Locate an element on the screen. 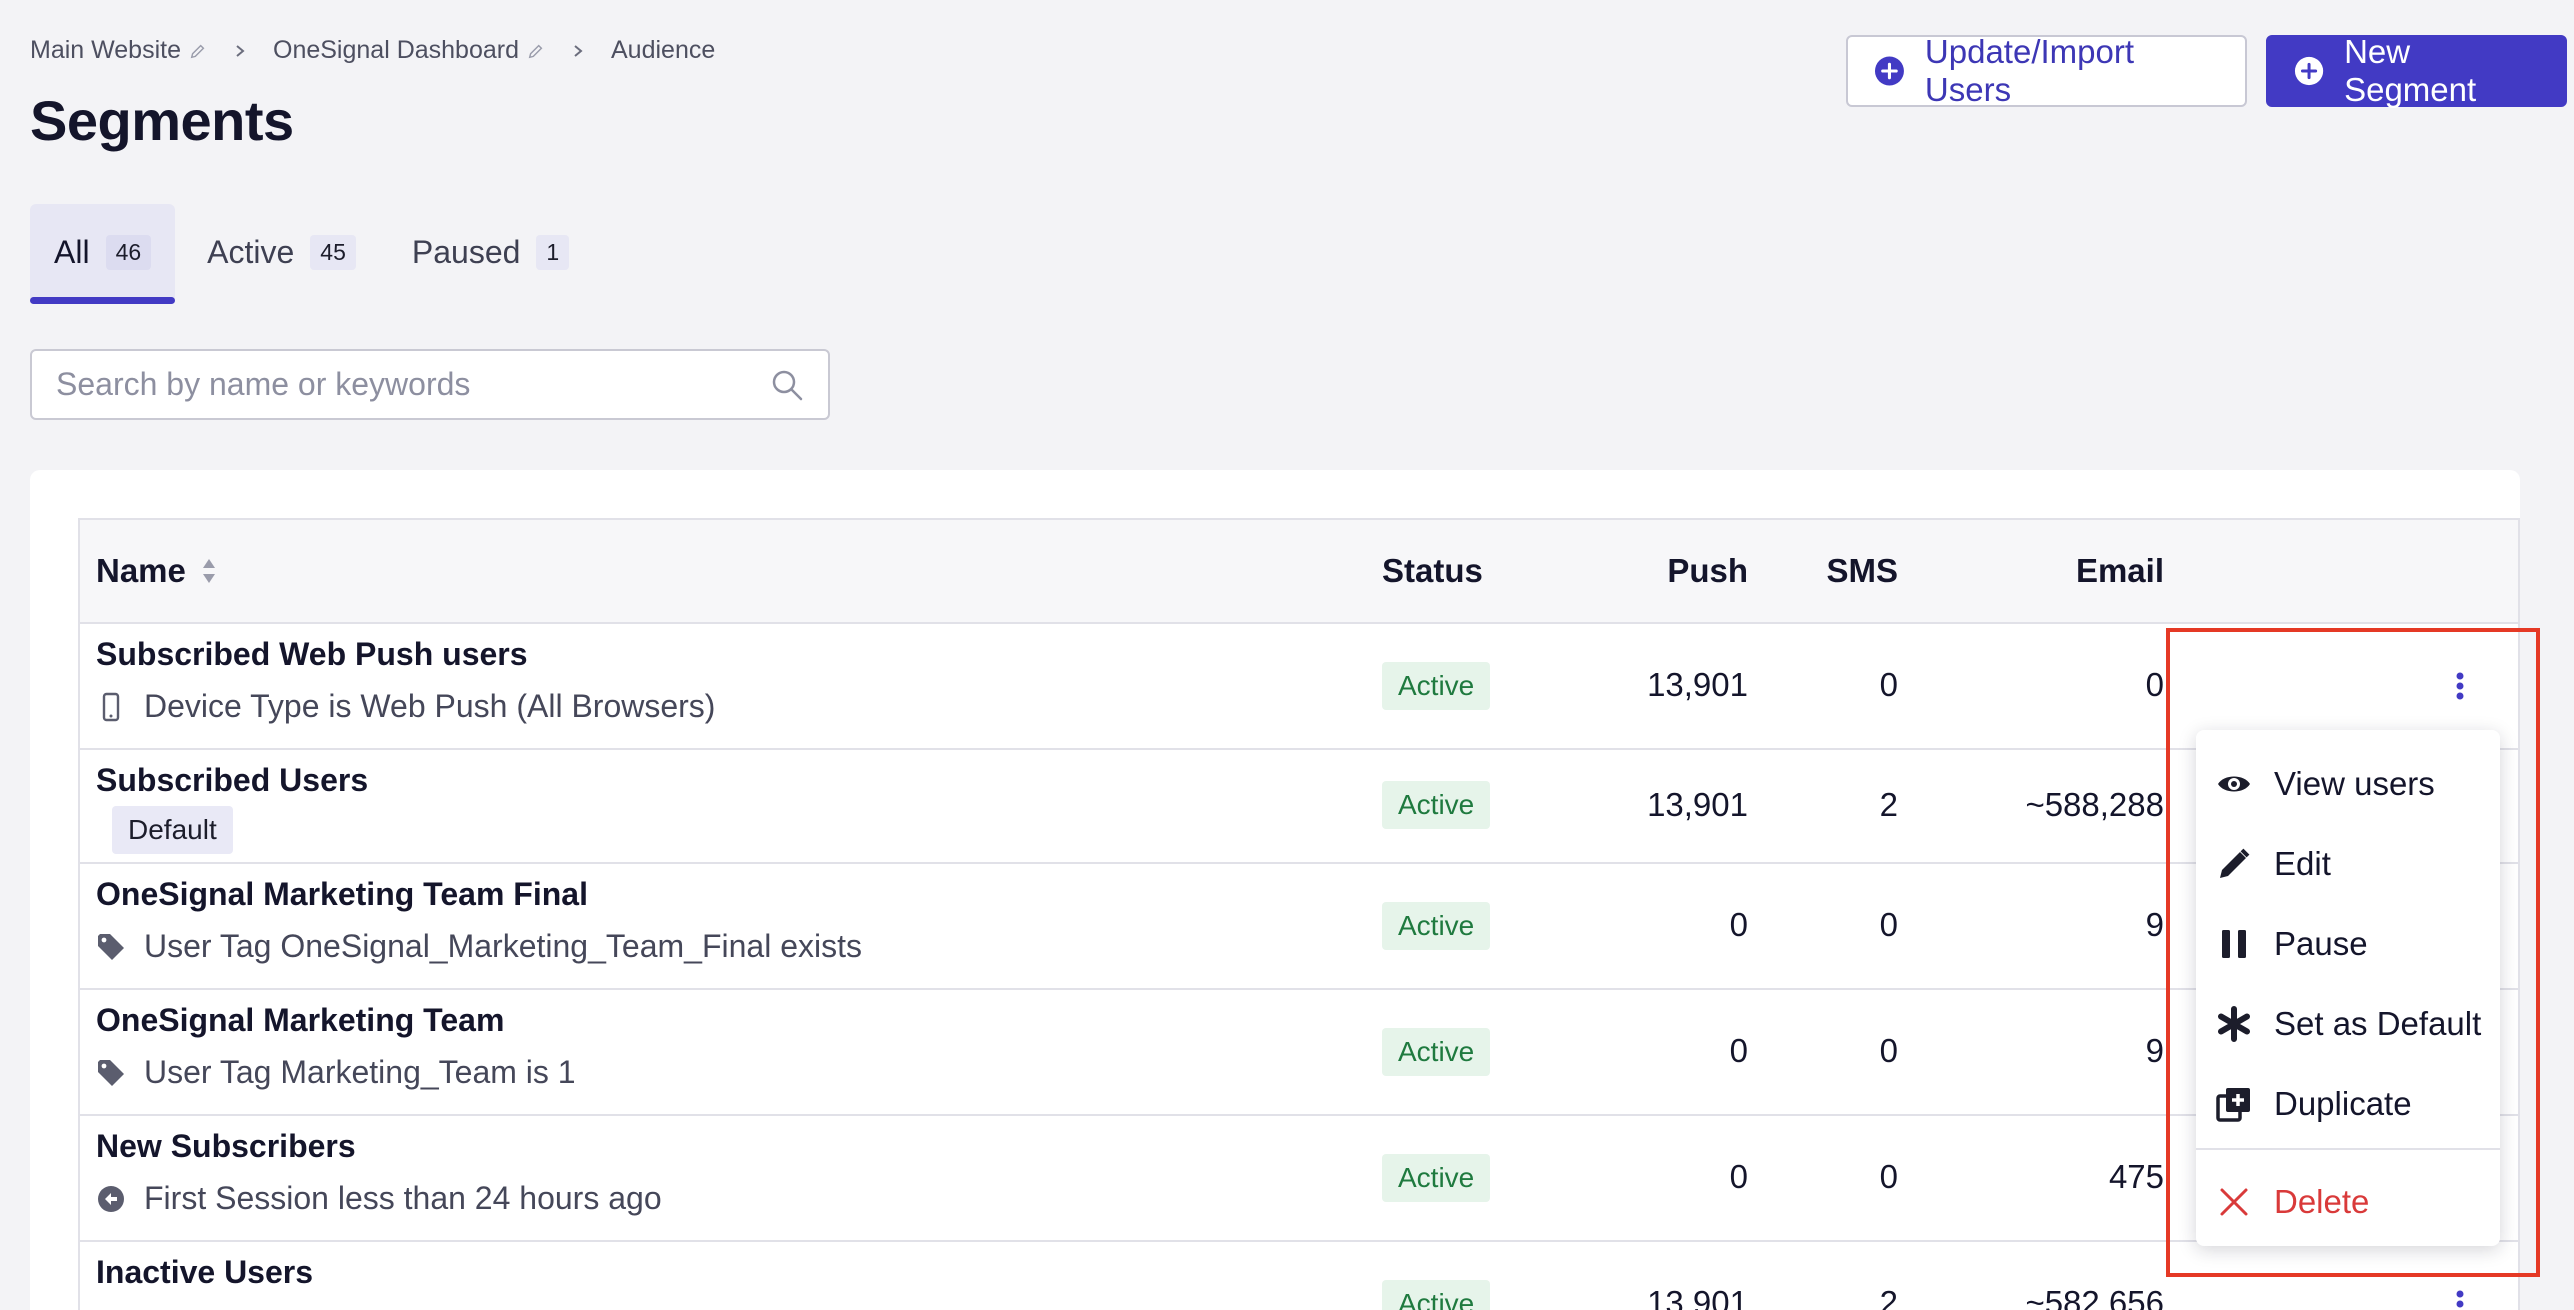 This screenshot has height=1310, width=2574. search-icon is located at coordinates (787, 385).